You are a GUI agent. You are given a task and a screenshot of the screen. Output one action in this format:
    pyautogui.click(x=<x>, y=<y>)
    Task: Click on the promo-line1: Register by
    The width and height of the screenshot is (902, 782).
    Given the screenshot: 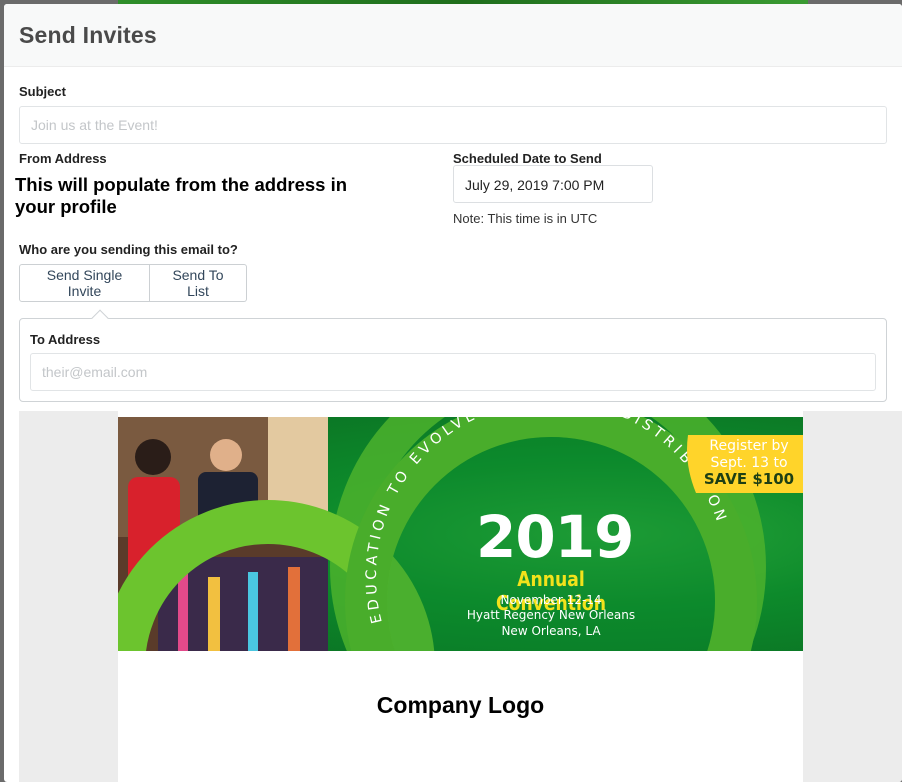 What is the action you would take?
    pyautogui.click(x=749, y=446)
    